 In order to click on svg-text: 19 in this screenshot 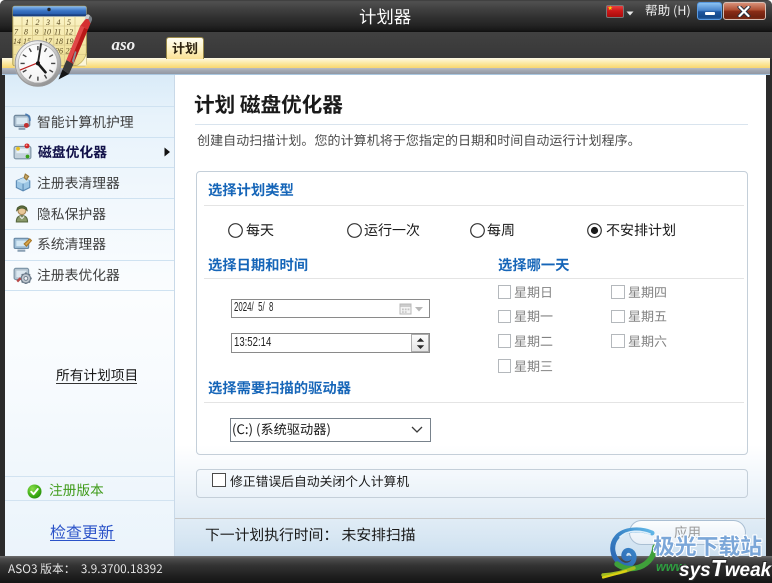, I will do `click(70, 41)`.